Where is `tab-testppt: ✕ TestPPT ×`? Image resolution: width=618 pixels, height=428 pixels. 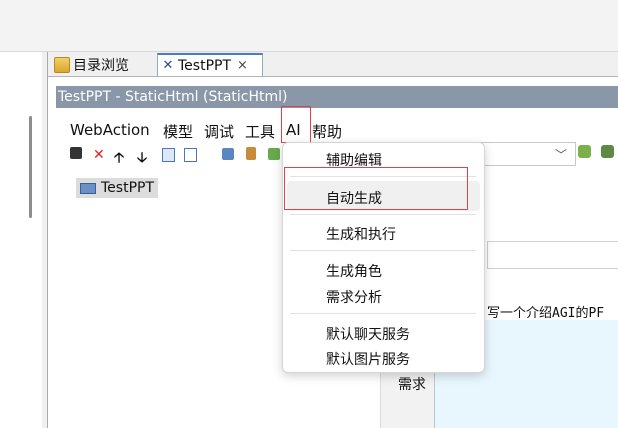 tab-testppt: ✕ TestPPT × is located at coordinates (210, 64).